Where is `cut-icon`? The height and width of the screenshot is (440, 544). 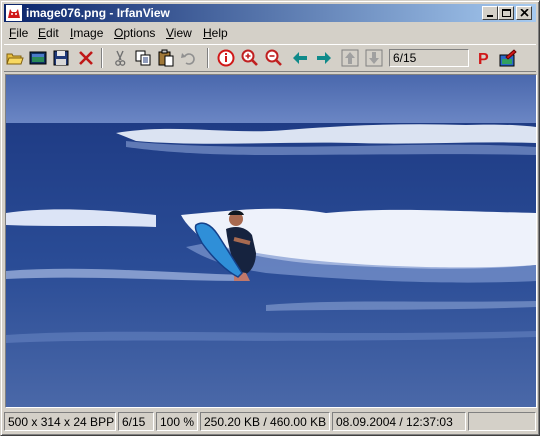 cut-icon is located at coordinates (120, 58).